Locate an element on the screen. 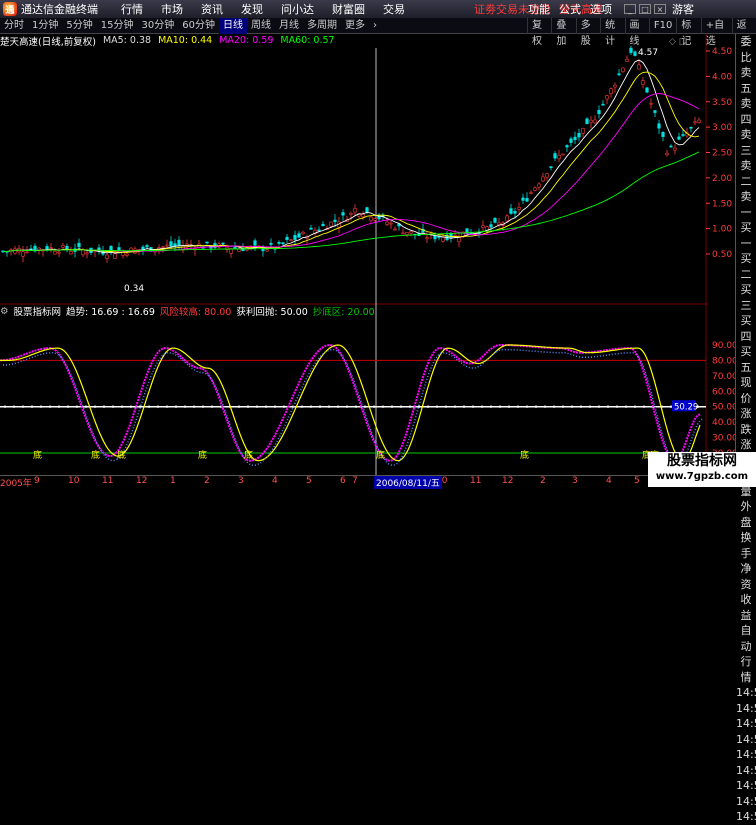 The height and width of the screenshot is (825, 756). maximize-icon: □ is located at coordinates (645, 9).